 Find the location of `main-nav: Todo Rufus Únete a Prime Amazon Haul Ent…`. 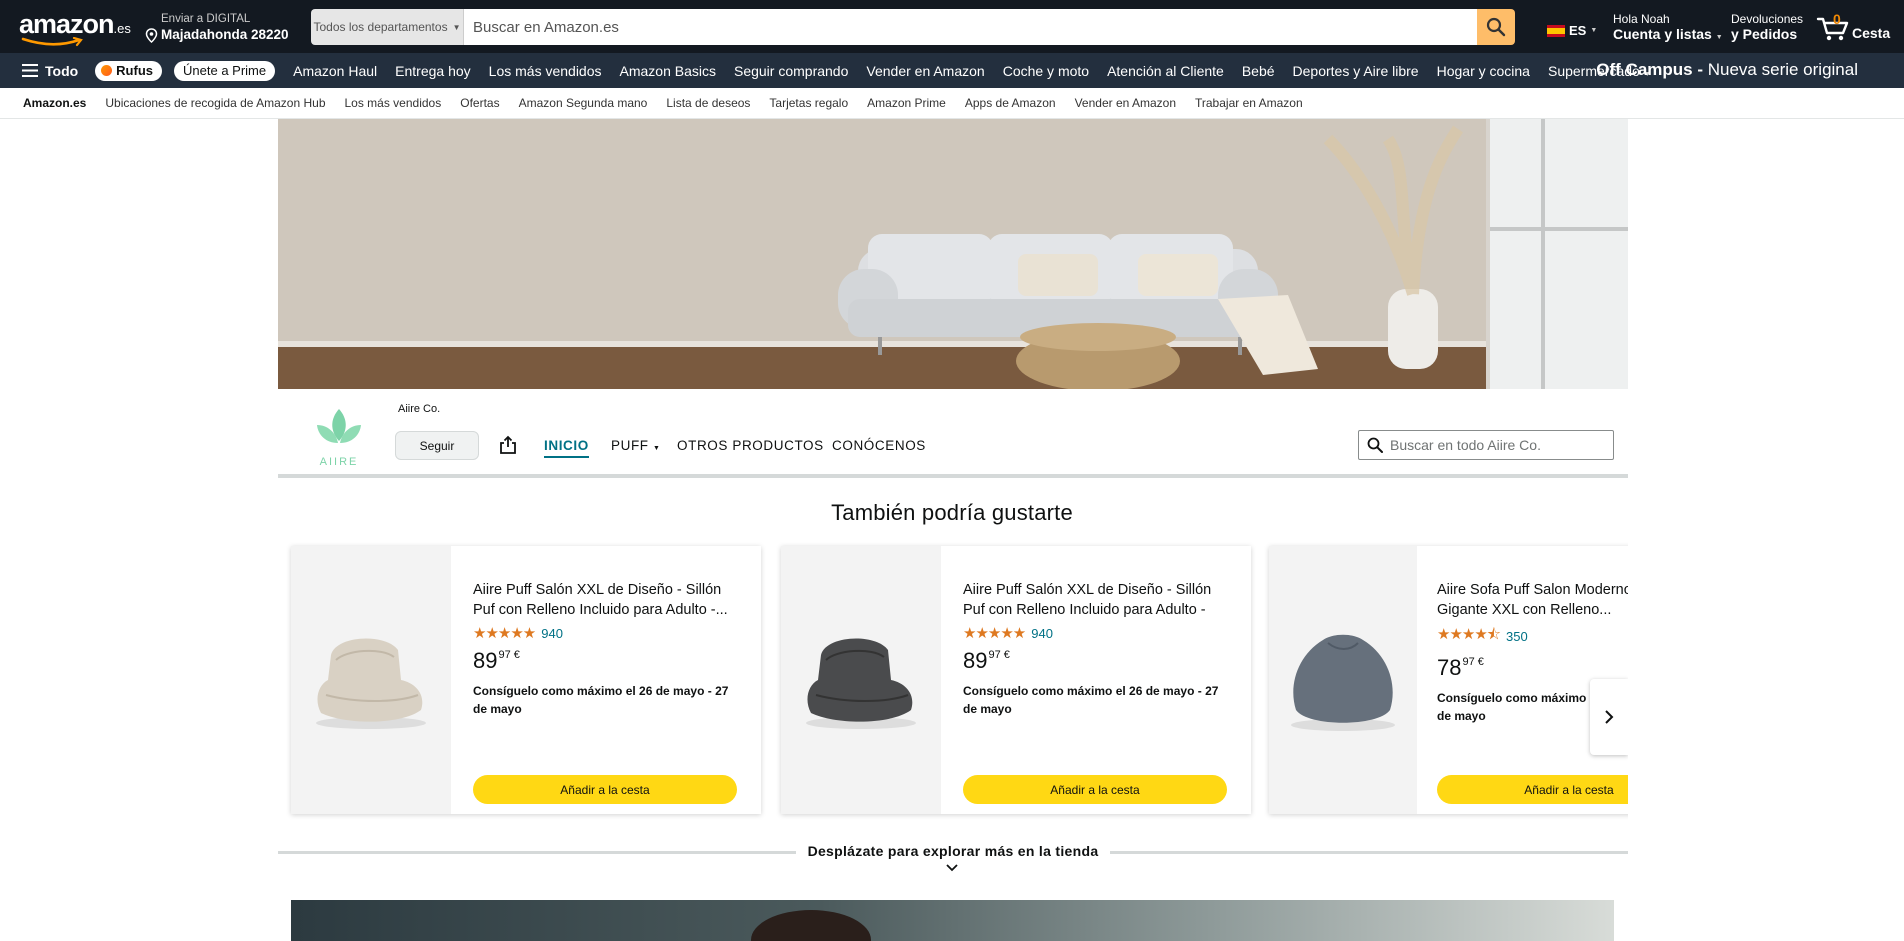

main-nav: Todo Rufus Únete a Prime Amazon Haul Ent… is located at coordinates (952, 70).